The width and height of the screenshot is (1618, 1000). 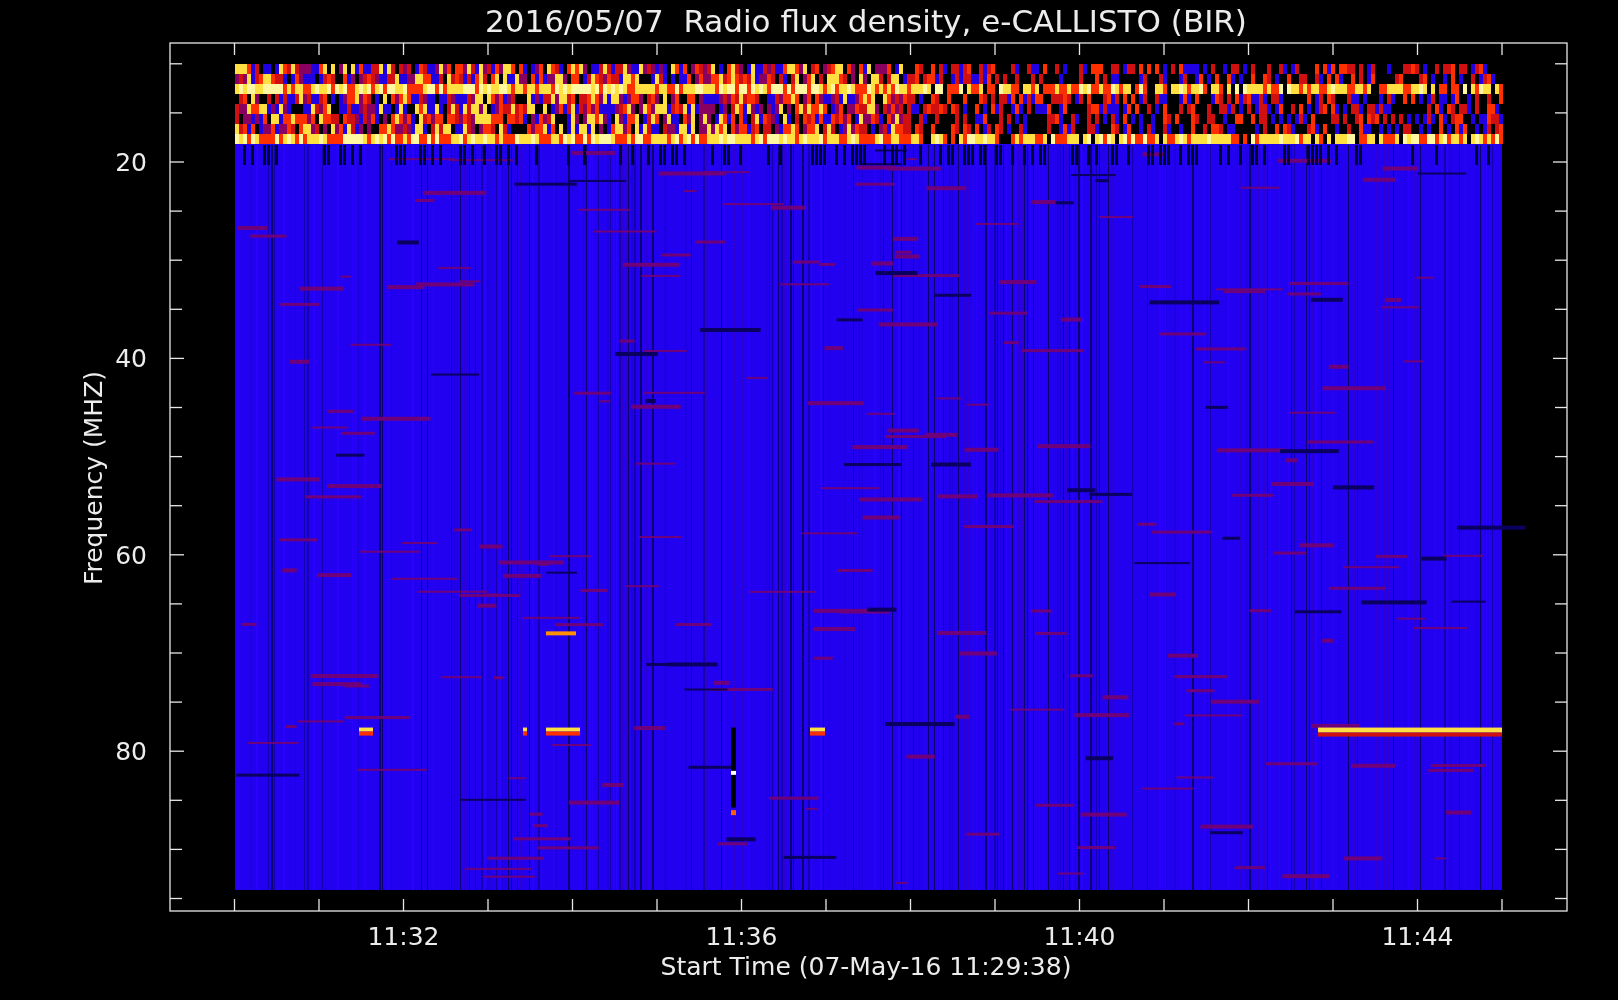 What do you see at coordinates (866, 966) in the screenshot?
I see `axis-title: Start Time (07-May-16 11:29:38)` at bounding box center [866, 966].